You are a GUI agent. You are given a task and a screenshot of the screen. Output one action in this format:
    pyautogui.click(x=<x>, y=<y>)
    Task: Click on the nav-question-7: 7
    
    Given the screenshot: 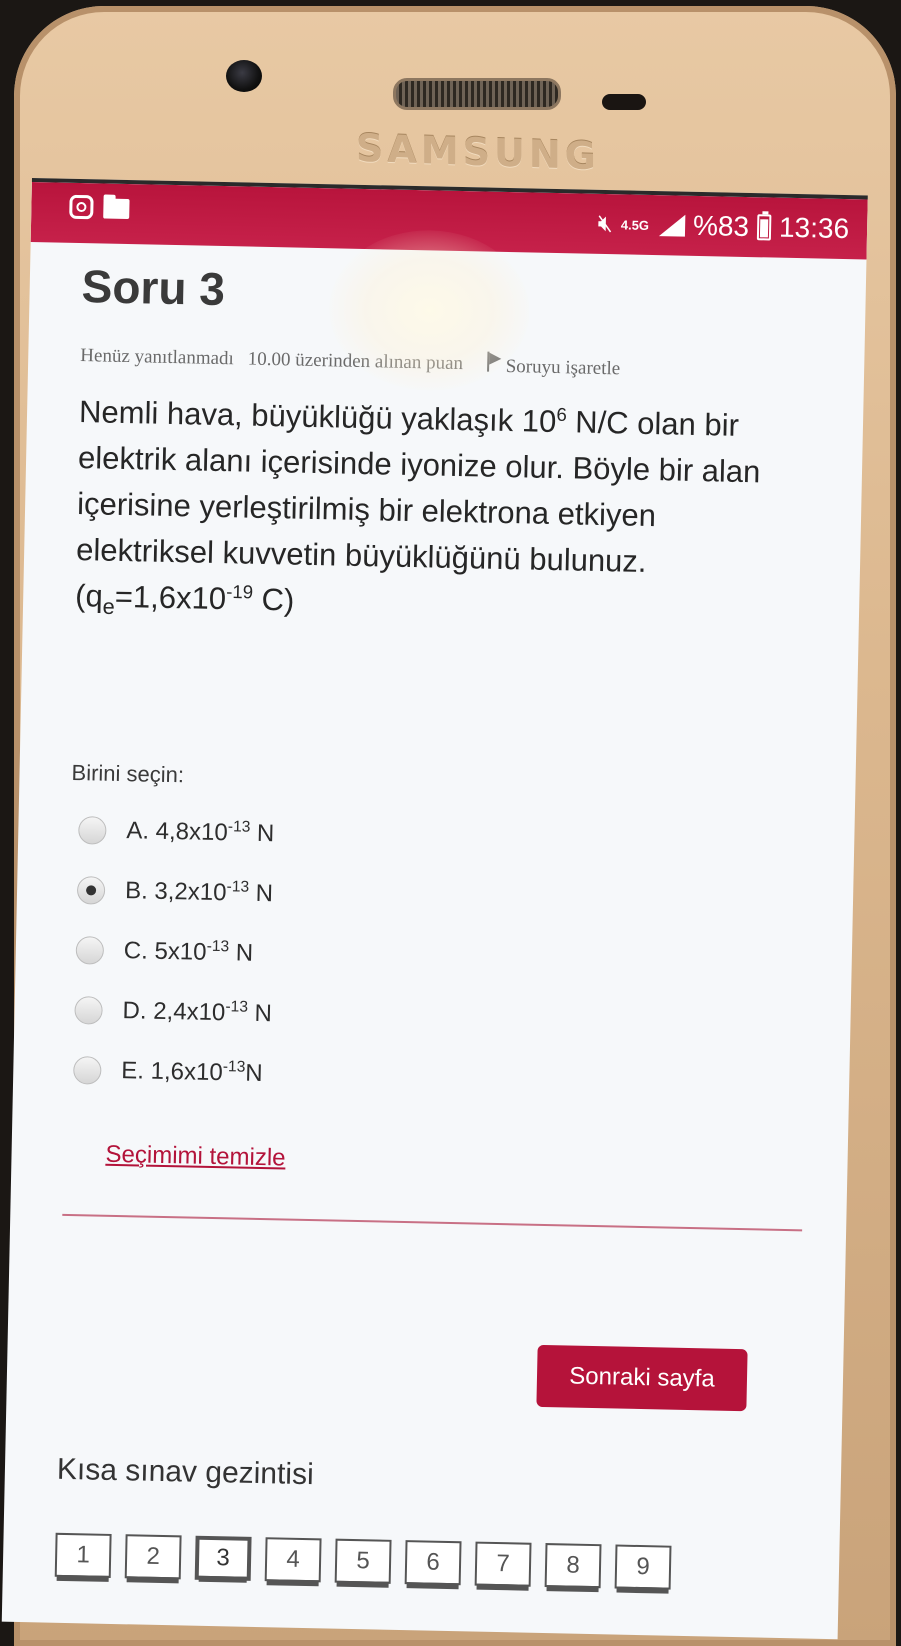 What is the action you would take?
    pyautogui.click(x=503, y=1564)
    